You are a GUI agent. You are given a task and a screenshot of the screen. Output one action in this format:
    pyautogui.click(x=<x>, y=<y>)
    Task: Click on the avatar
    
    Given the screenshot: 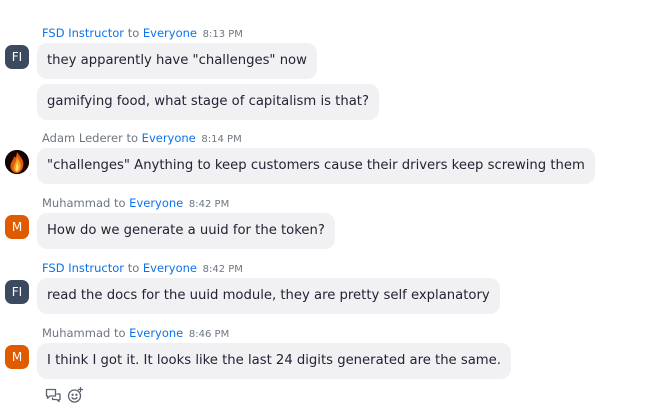 What is the action you would take?
    pyautogui.click(x=17, y=162)
    